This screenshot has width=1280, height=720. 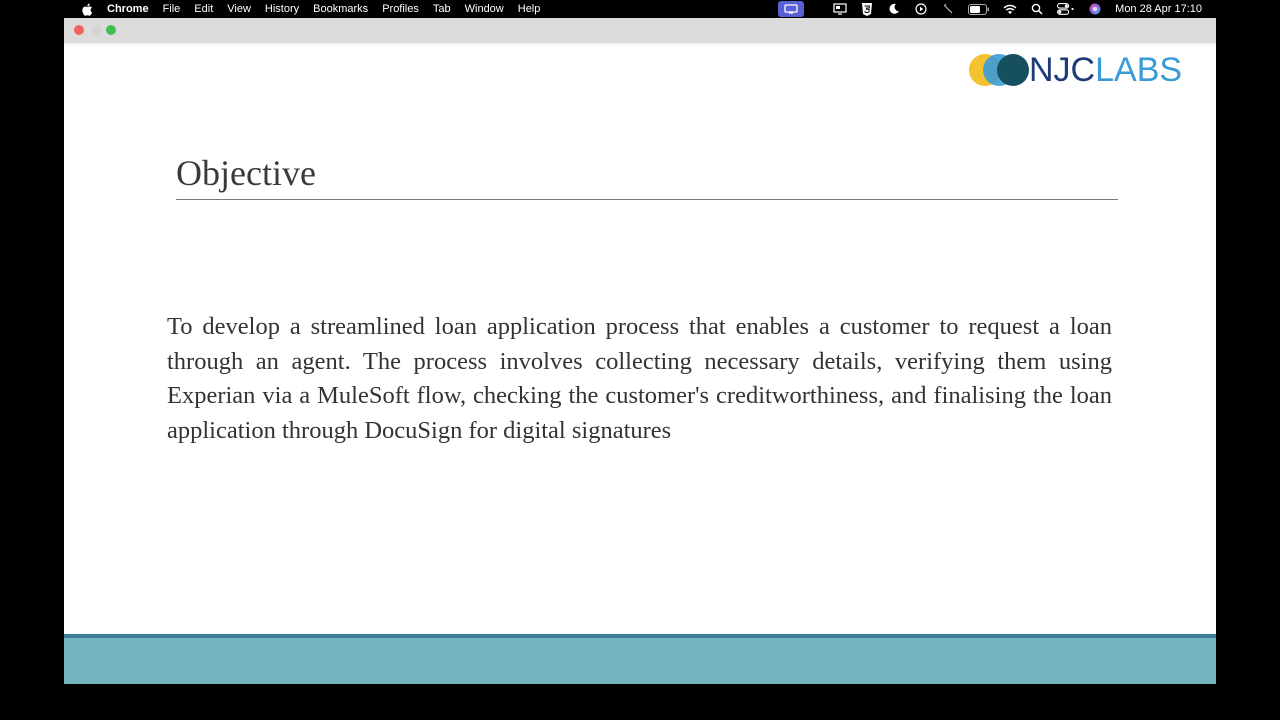 I want to click on menu-file: File, so click(x=172, y=9).